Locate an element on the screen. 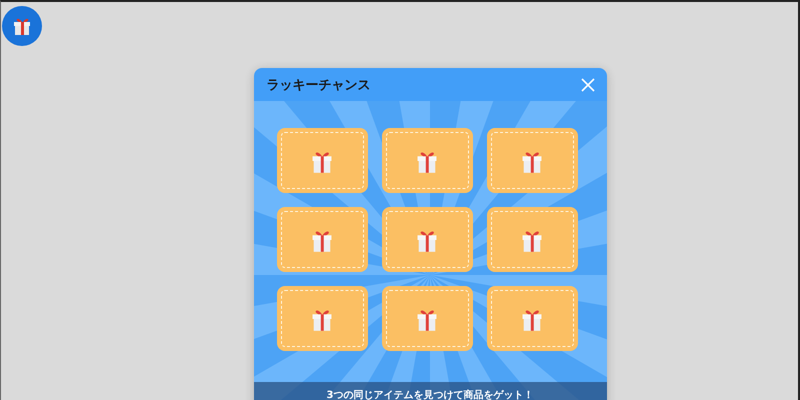 The height and width of the screenshot is (400, 800). close-icon is located at coordinates (587, 85).